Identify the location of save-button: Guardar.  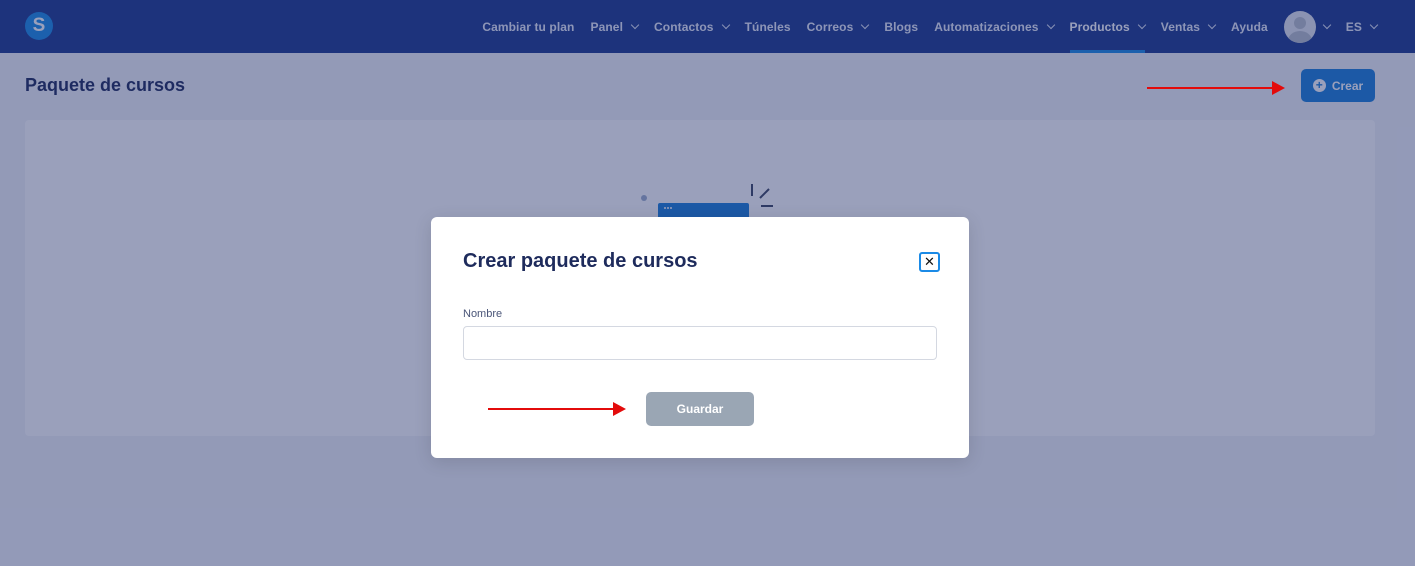
(700, 409).